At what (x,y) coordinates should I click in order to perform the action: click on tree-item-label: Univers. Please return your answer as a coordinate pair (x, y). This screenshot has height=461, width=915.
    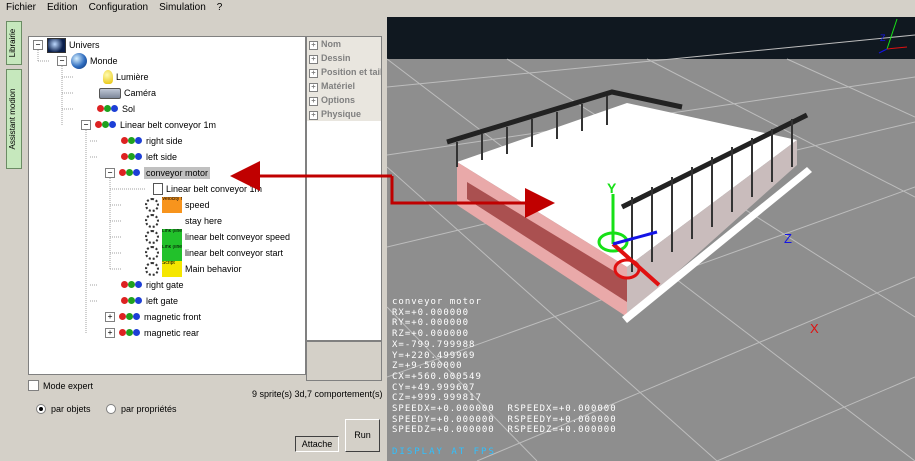
    Looking at the image, I should click on (84, 45).